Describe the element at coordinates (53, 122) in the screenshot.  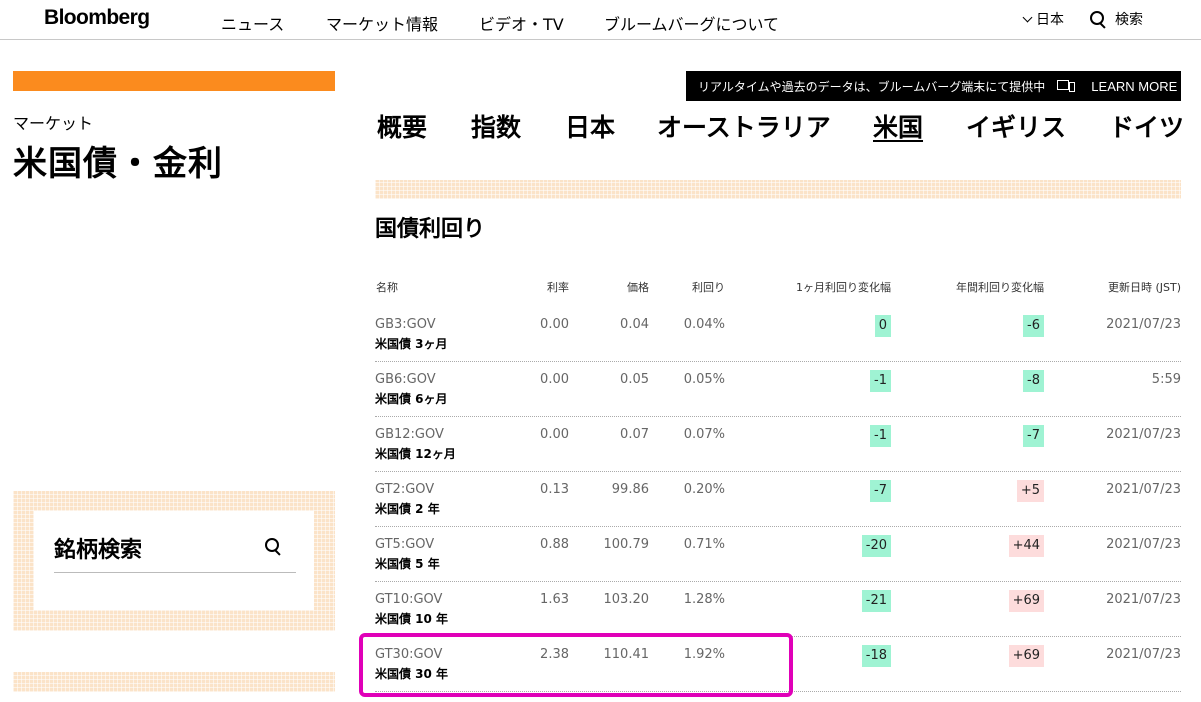
I see `breadcrumb: マーケット` at that location.